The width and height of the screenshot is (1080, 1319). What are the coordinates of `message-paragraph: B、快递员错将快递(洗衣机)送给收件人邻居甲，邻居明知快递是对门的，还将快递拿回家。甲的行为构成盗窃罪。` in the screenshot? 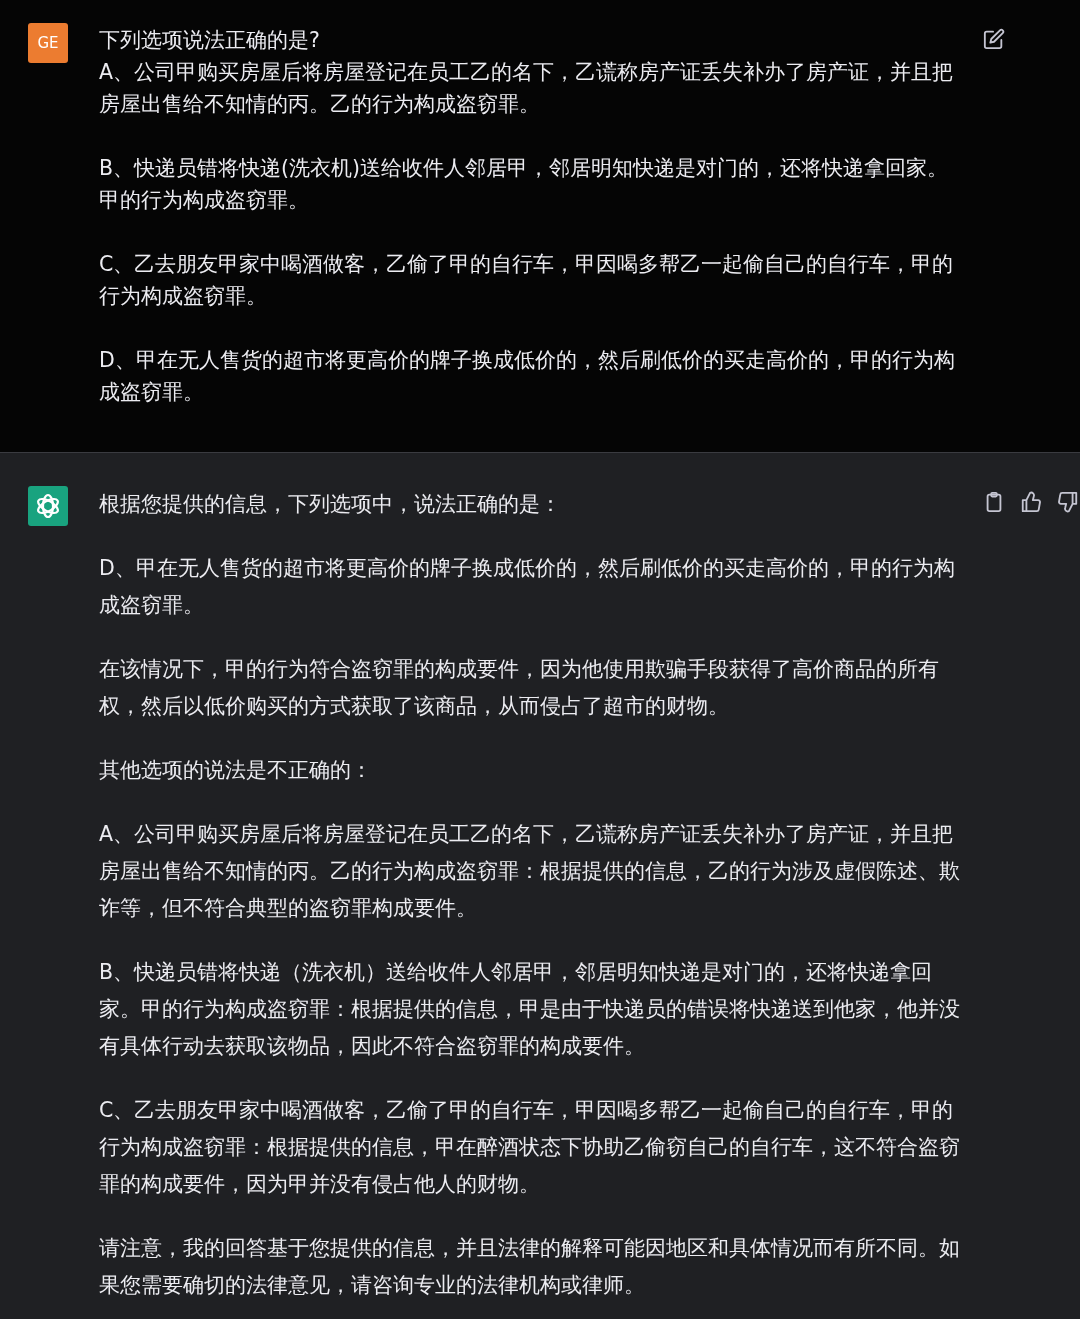 It's located at (524, 184).